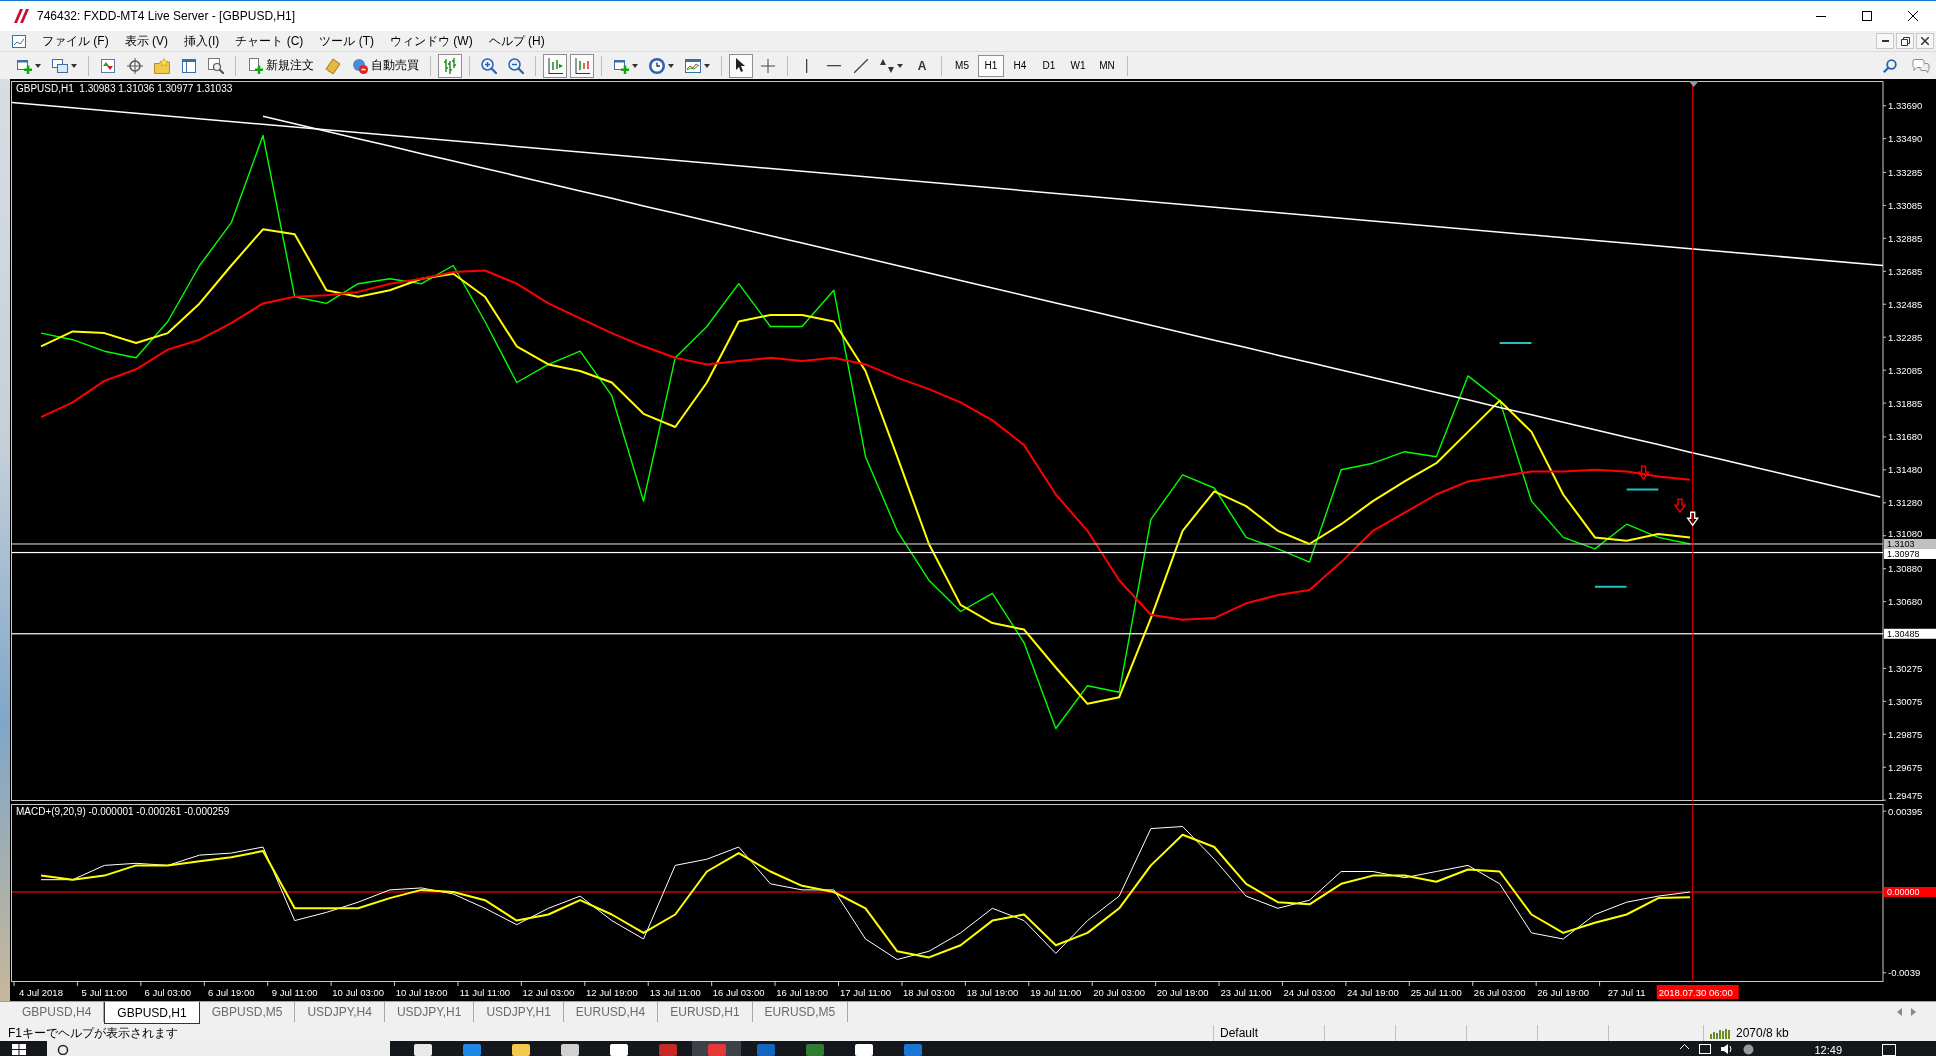 The height and width of the screenshot is (1056, 1936). I want to click on timeframe-button: W1, so click(1078, 65).